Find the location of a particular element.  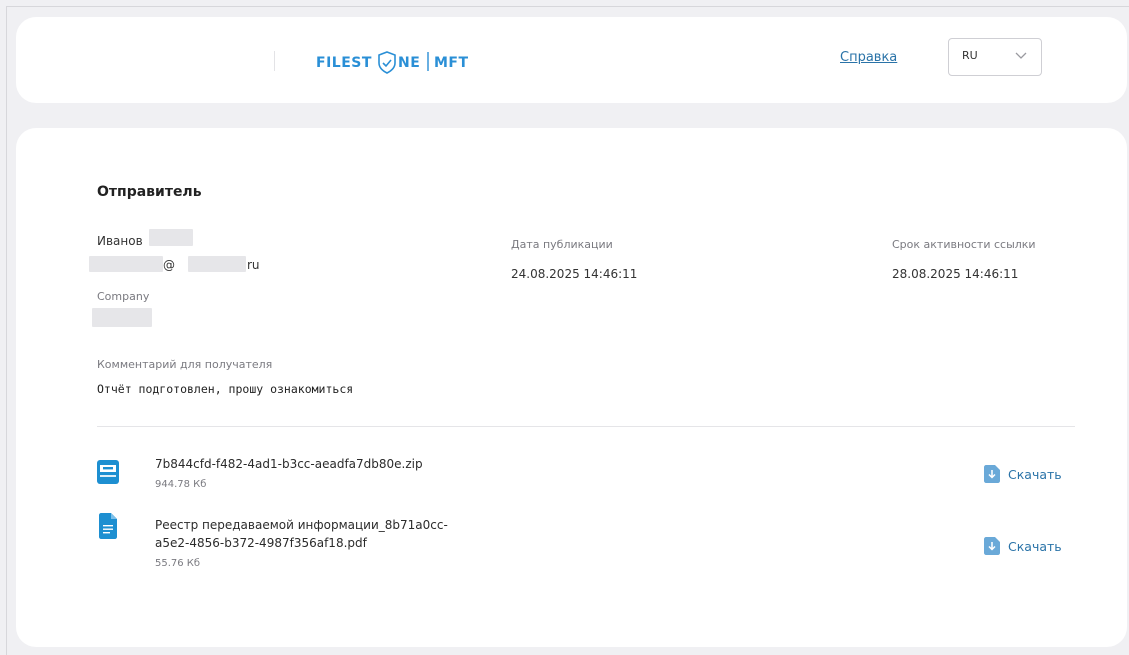

language-value: RU is located at coordinates (970, 55).